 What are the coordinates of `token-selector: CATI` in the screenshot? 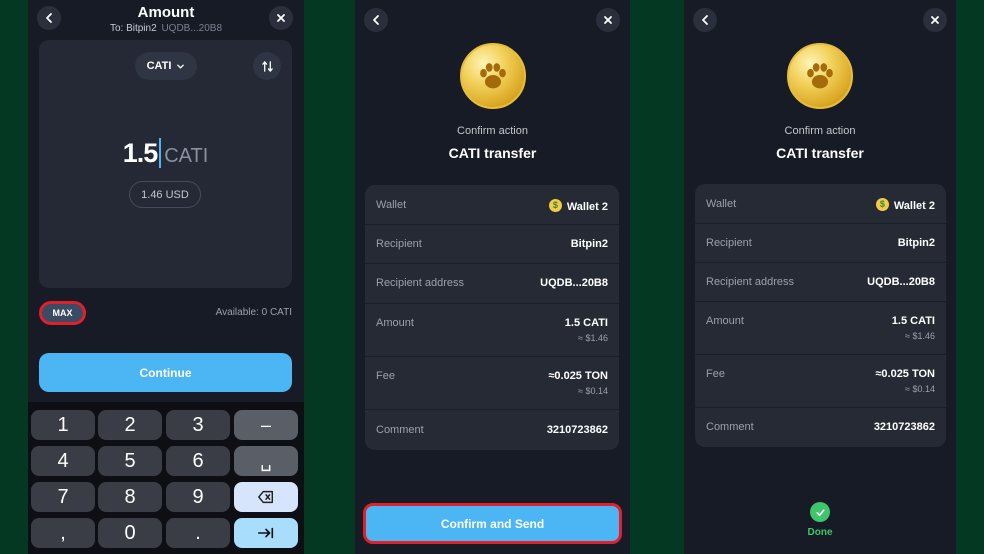 It's located at (166, 66).